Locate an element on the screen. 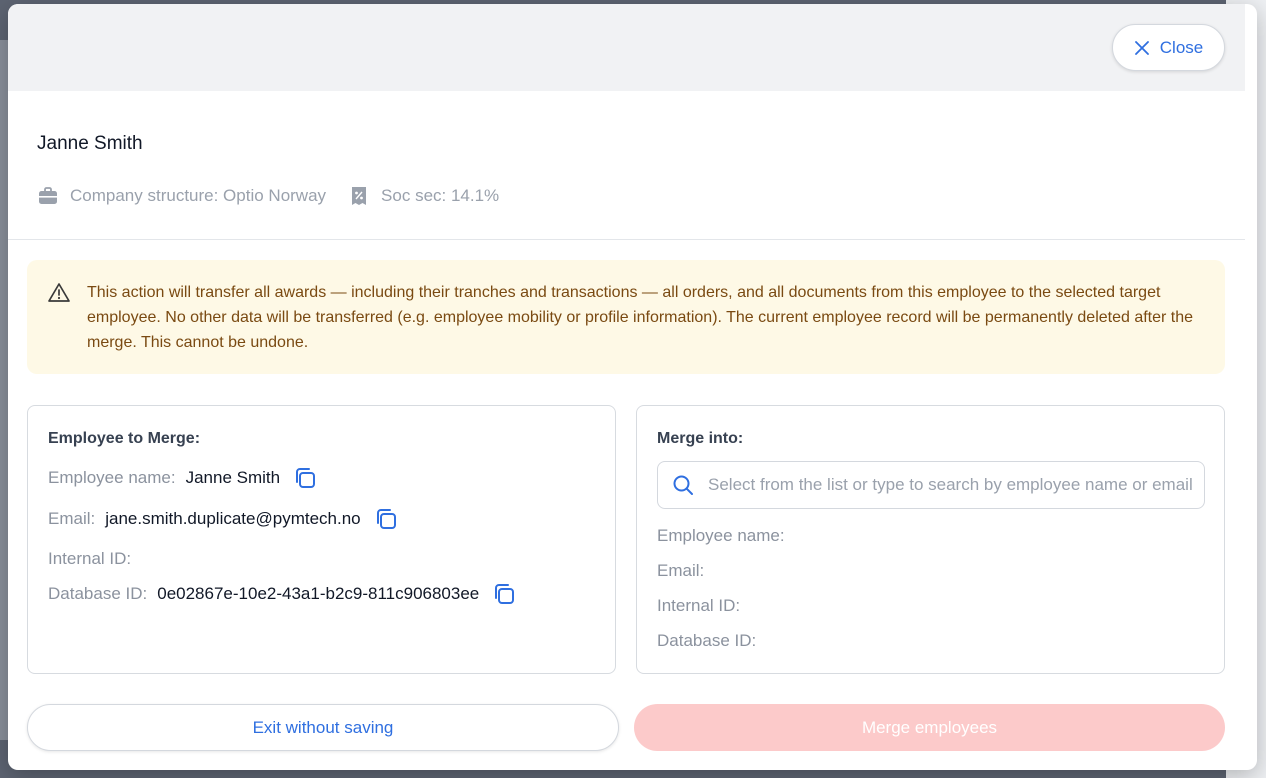 This screenshot has width=1266, height=778. soc-sec: Soc sec: 14.1% is located at coordinates (423, 196).